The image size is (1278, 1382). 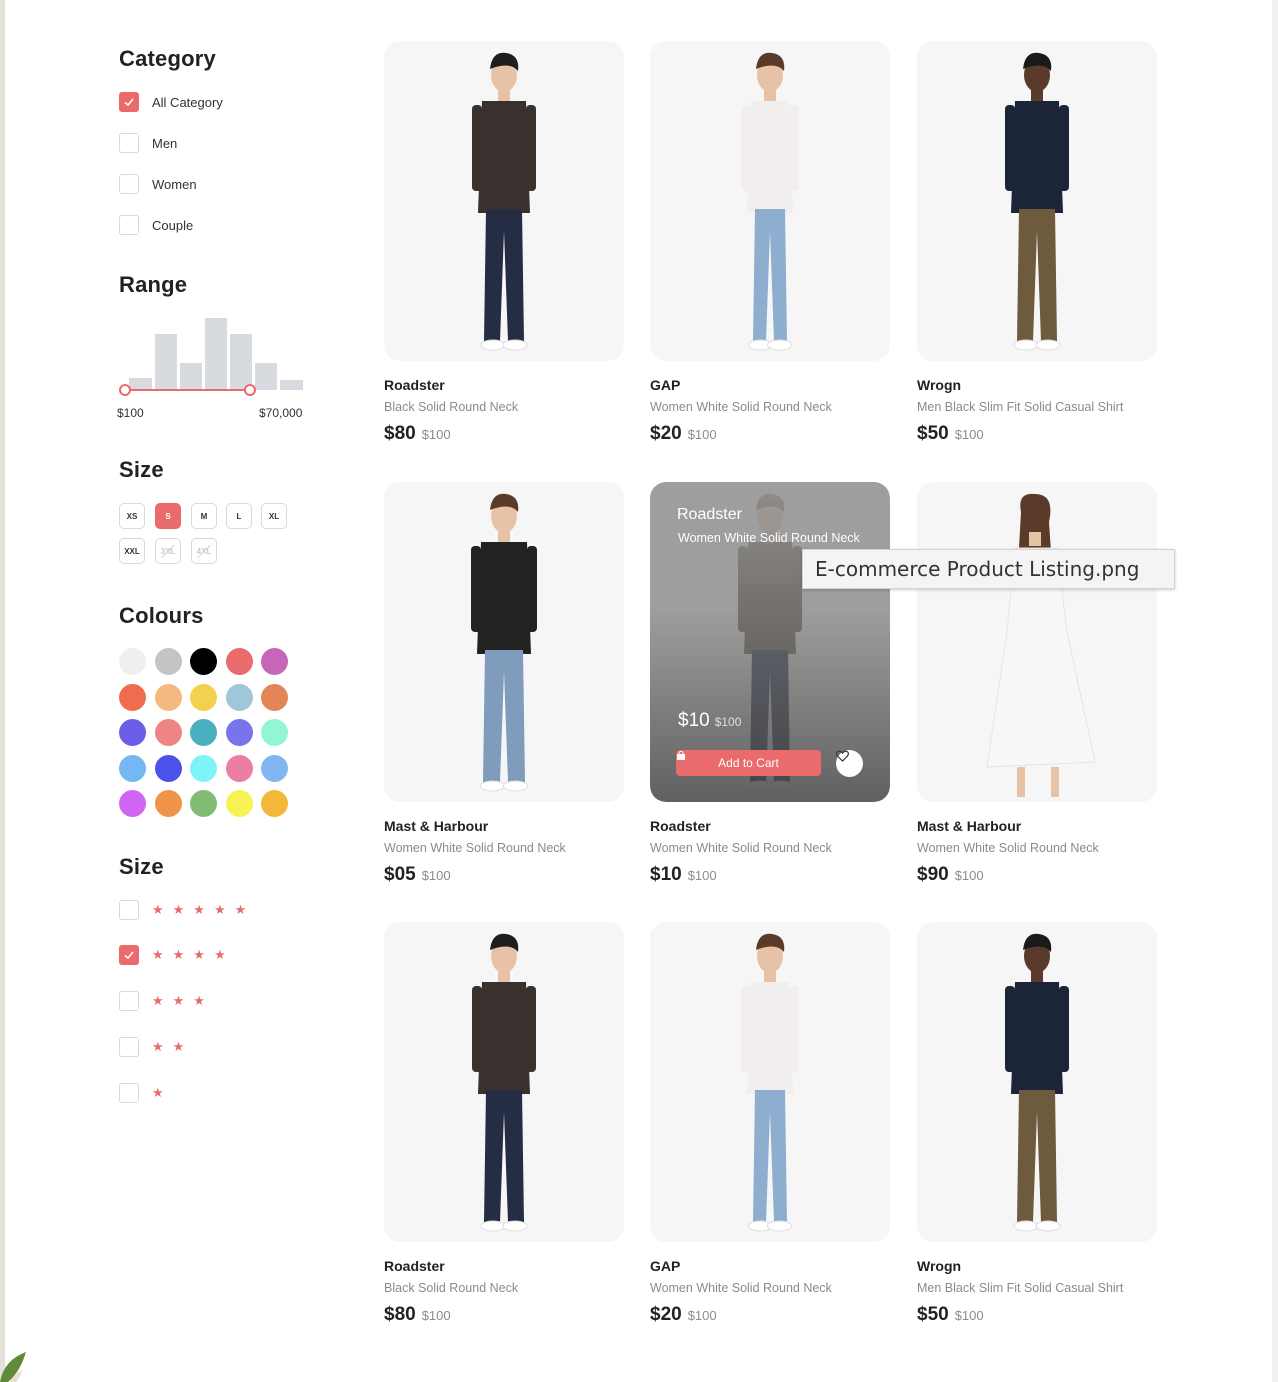 What do you see at coordinates (748, 763) in the screenshot?
I see `add-to-cart-button: Add to Cart` at bounding box center [748, 763].